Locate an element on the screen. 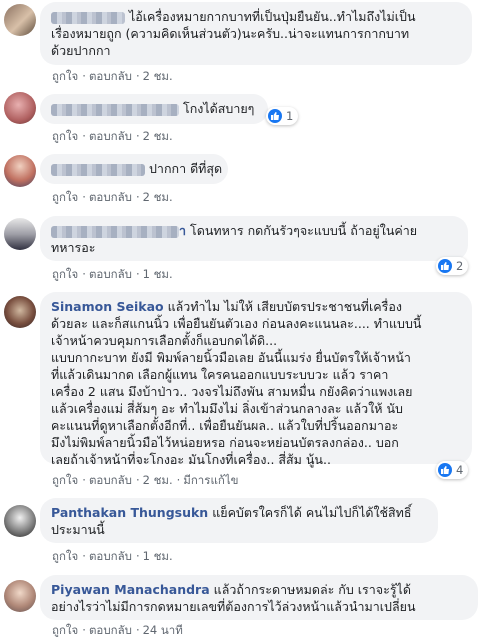 The width and height of the screenshot is (494, 640). comment-bubble: โกงได้สบายๆ is located at coordinates (154, 109).